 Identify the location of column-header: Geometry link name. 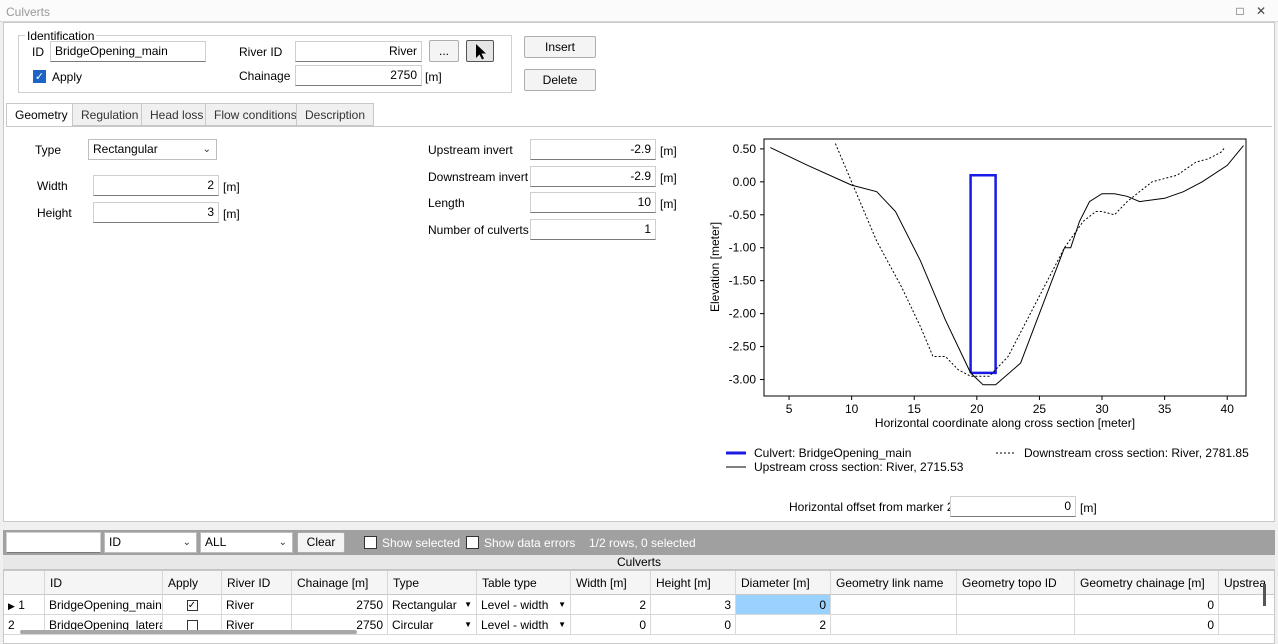
(894, 583).